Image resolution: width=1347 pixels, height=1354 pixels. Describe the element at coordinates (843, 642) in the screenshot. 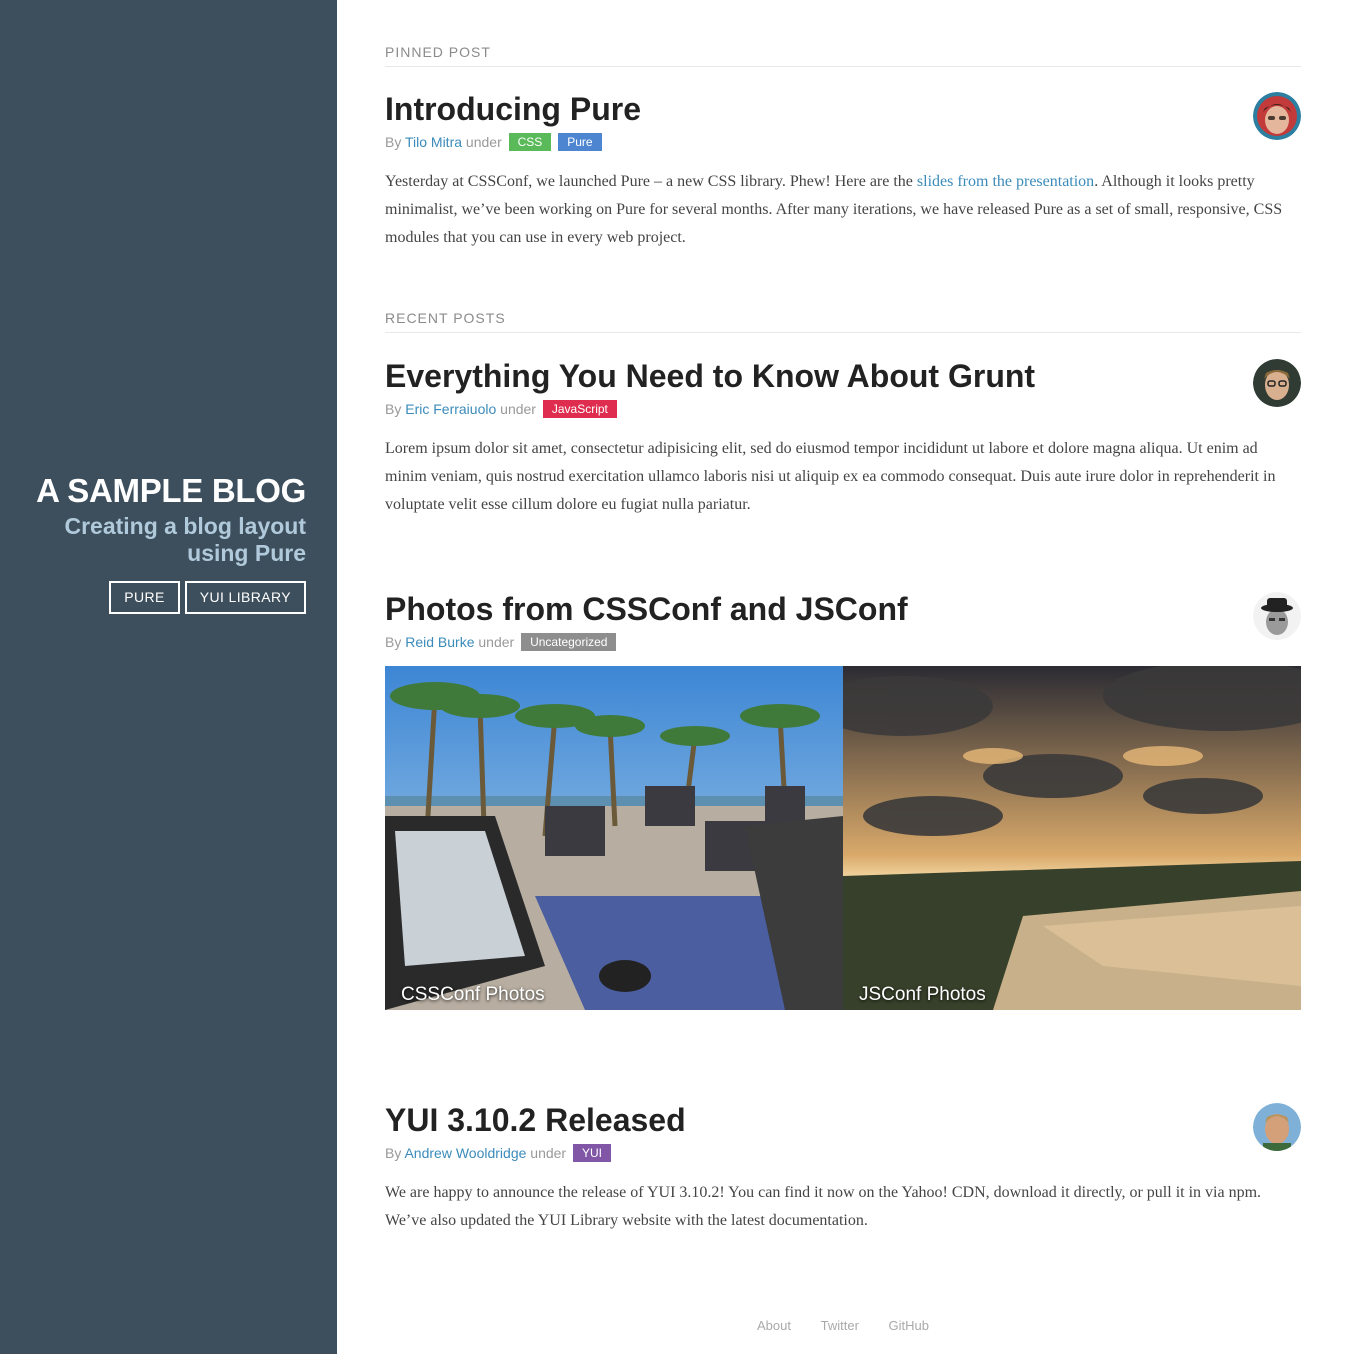

I see `post-meta: By Reid Burke under Uncategorized` at that location.